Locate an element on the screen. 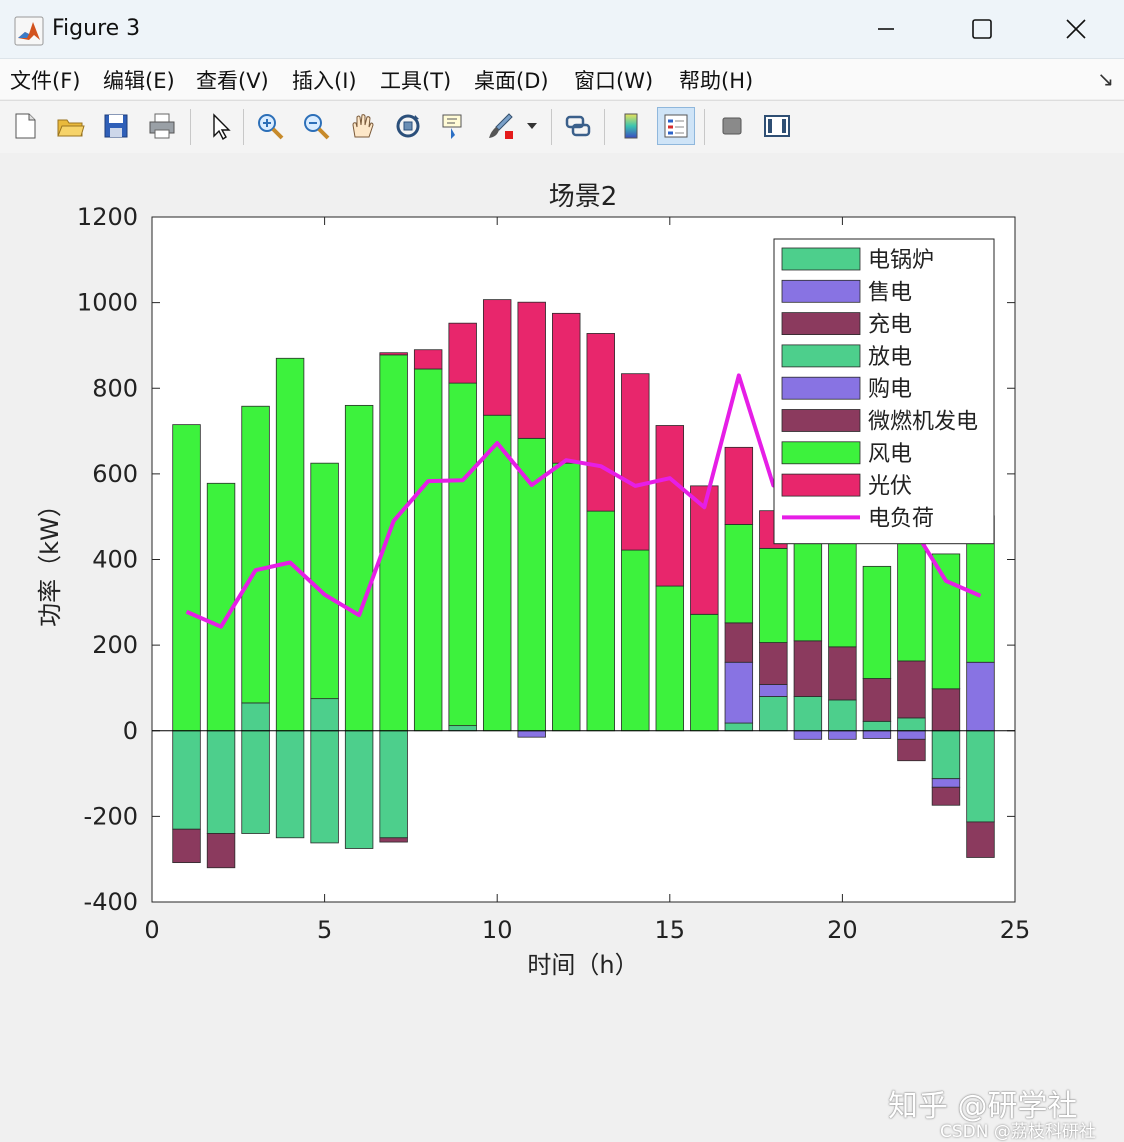 This screenshot has width=1124, height=1142. menu-desktop: 桌面(D) is located at coordinates (511, 80).